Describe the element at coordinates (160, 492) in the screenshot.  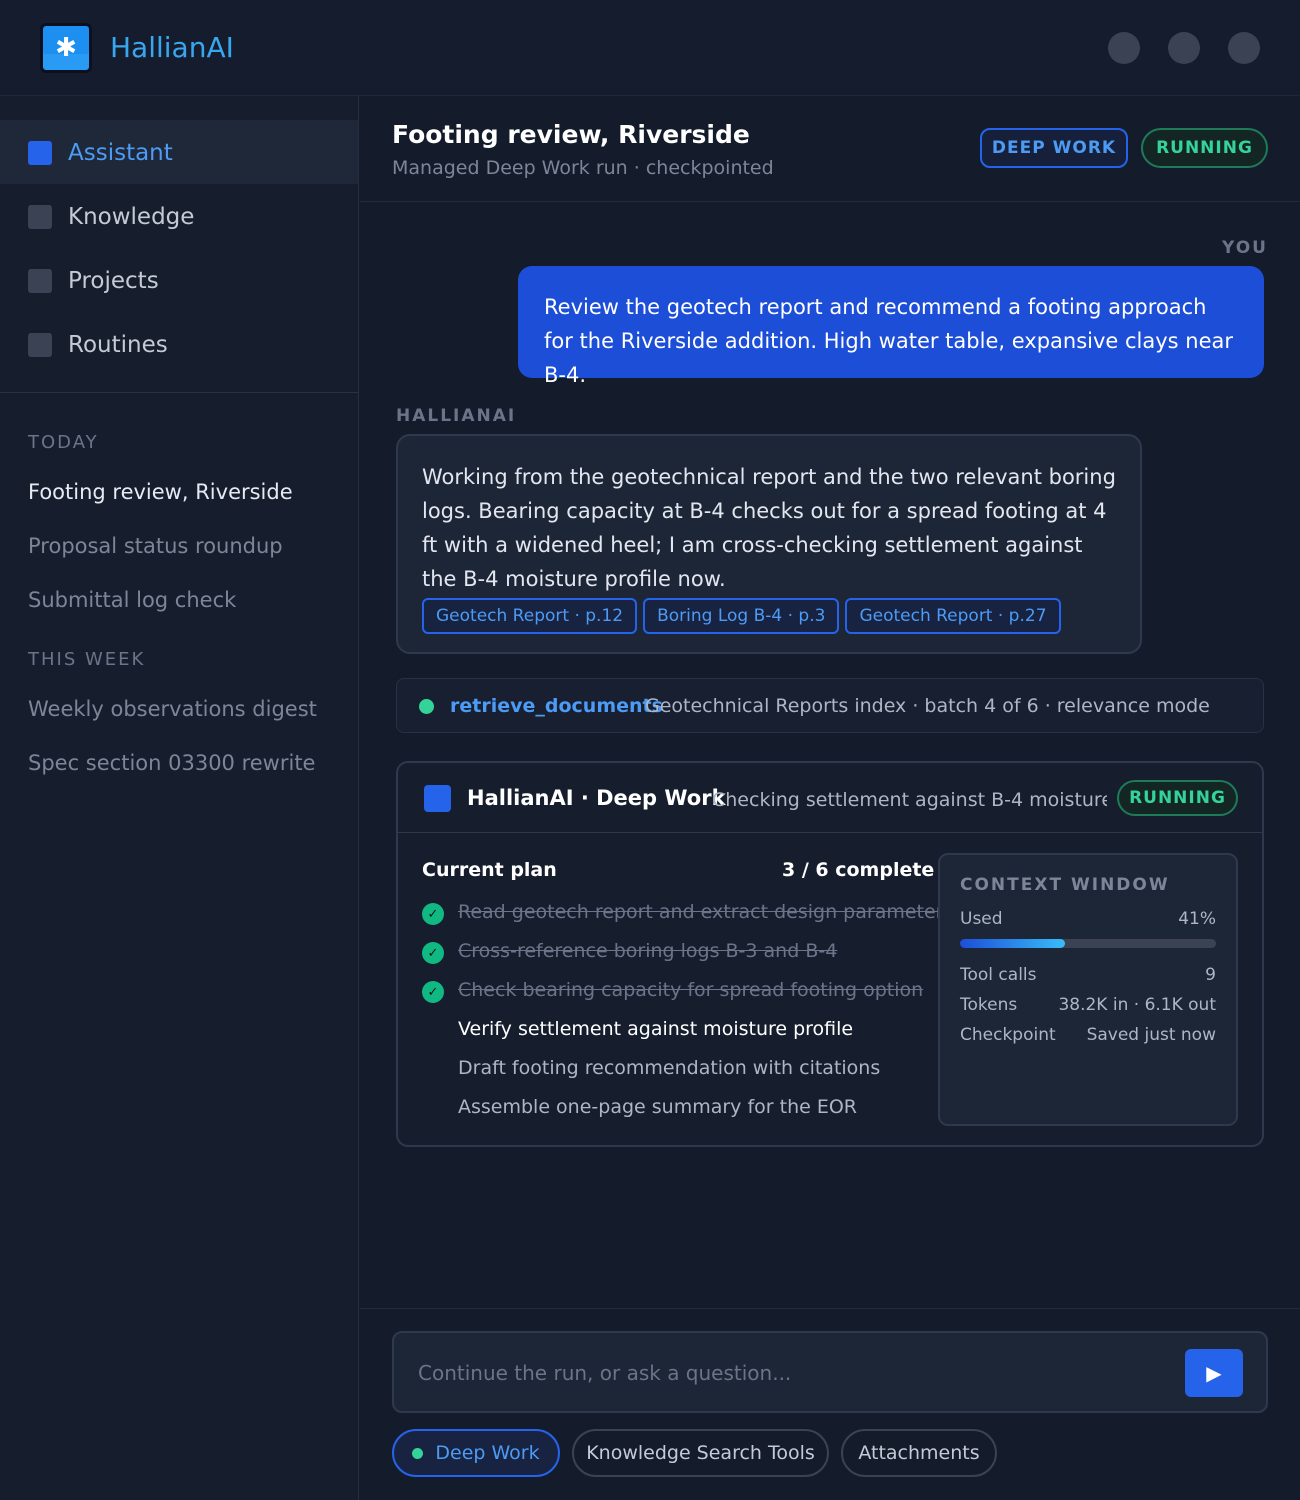
I see `history-item: Footing review, Riverside` at that location.